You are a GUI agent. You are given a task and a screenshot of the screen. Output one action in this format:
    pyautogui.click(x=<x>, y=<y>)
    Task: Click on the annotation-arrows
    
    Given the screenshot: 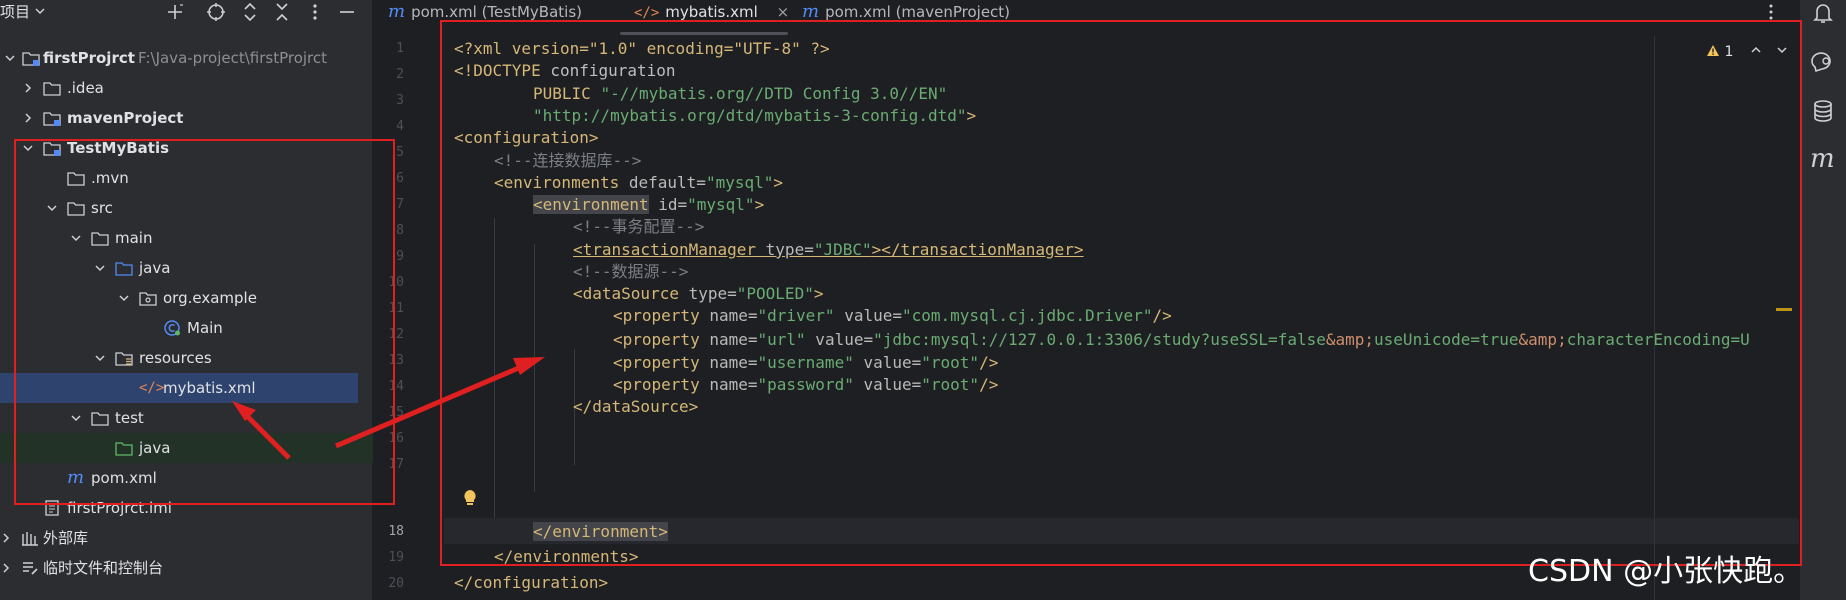 What is the action you would take?
    pyautogui.click(x=388, y=408)
    